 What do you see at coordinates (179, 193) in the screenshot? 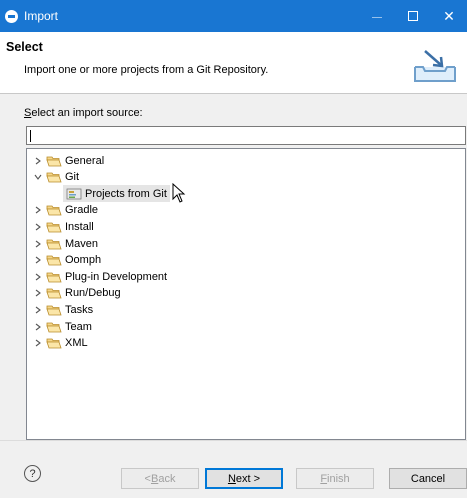
I see `mouse-cursor-icon` at bounding box center [179, 193].